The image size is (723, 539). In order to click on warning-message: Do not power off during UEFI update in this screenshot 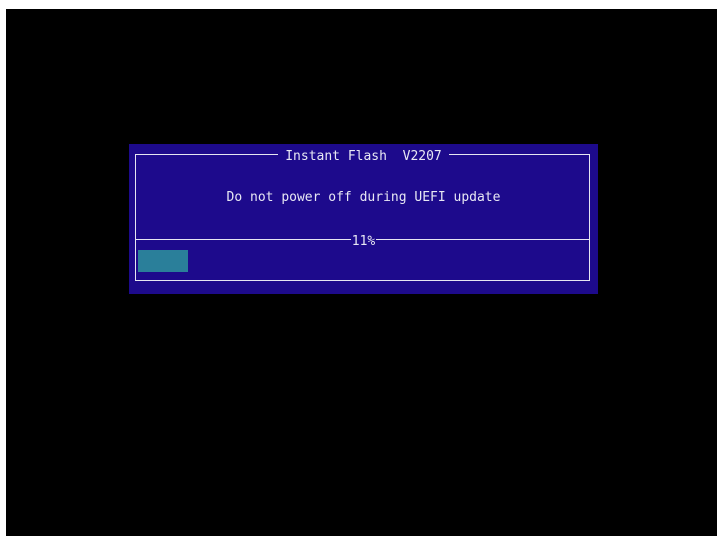, I will do `click(363, 197)`.